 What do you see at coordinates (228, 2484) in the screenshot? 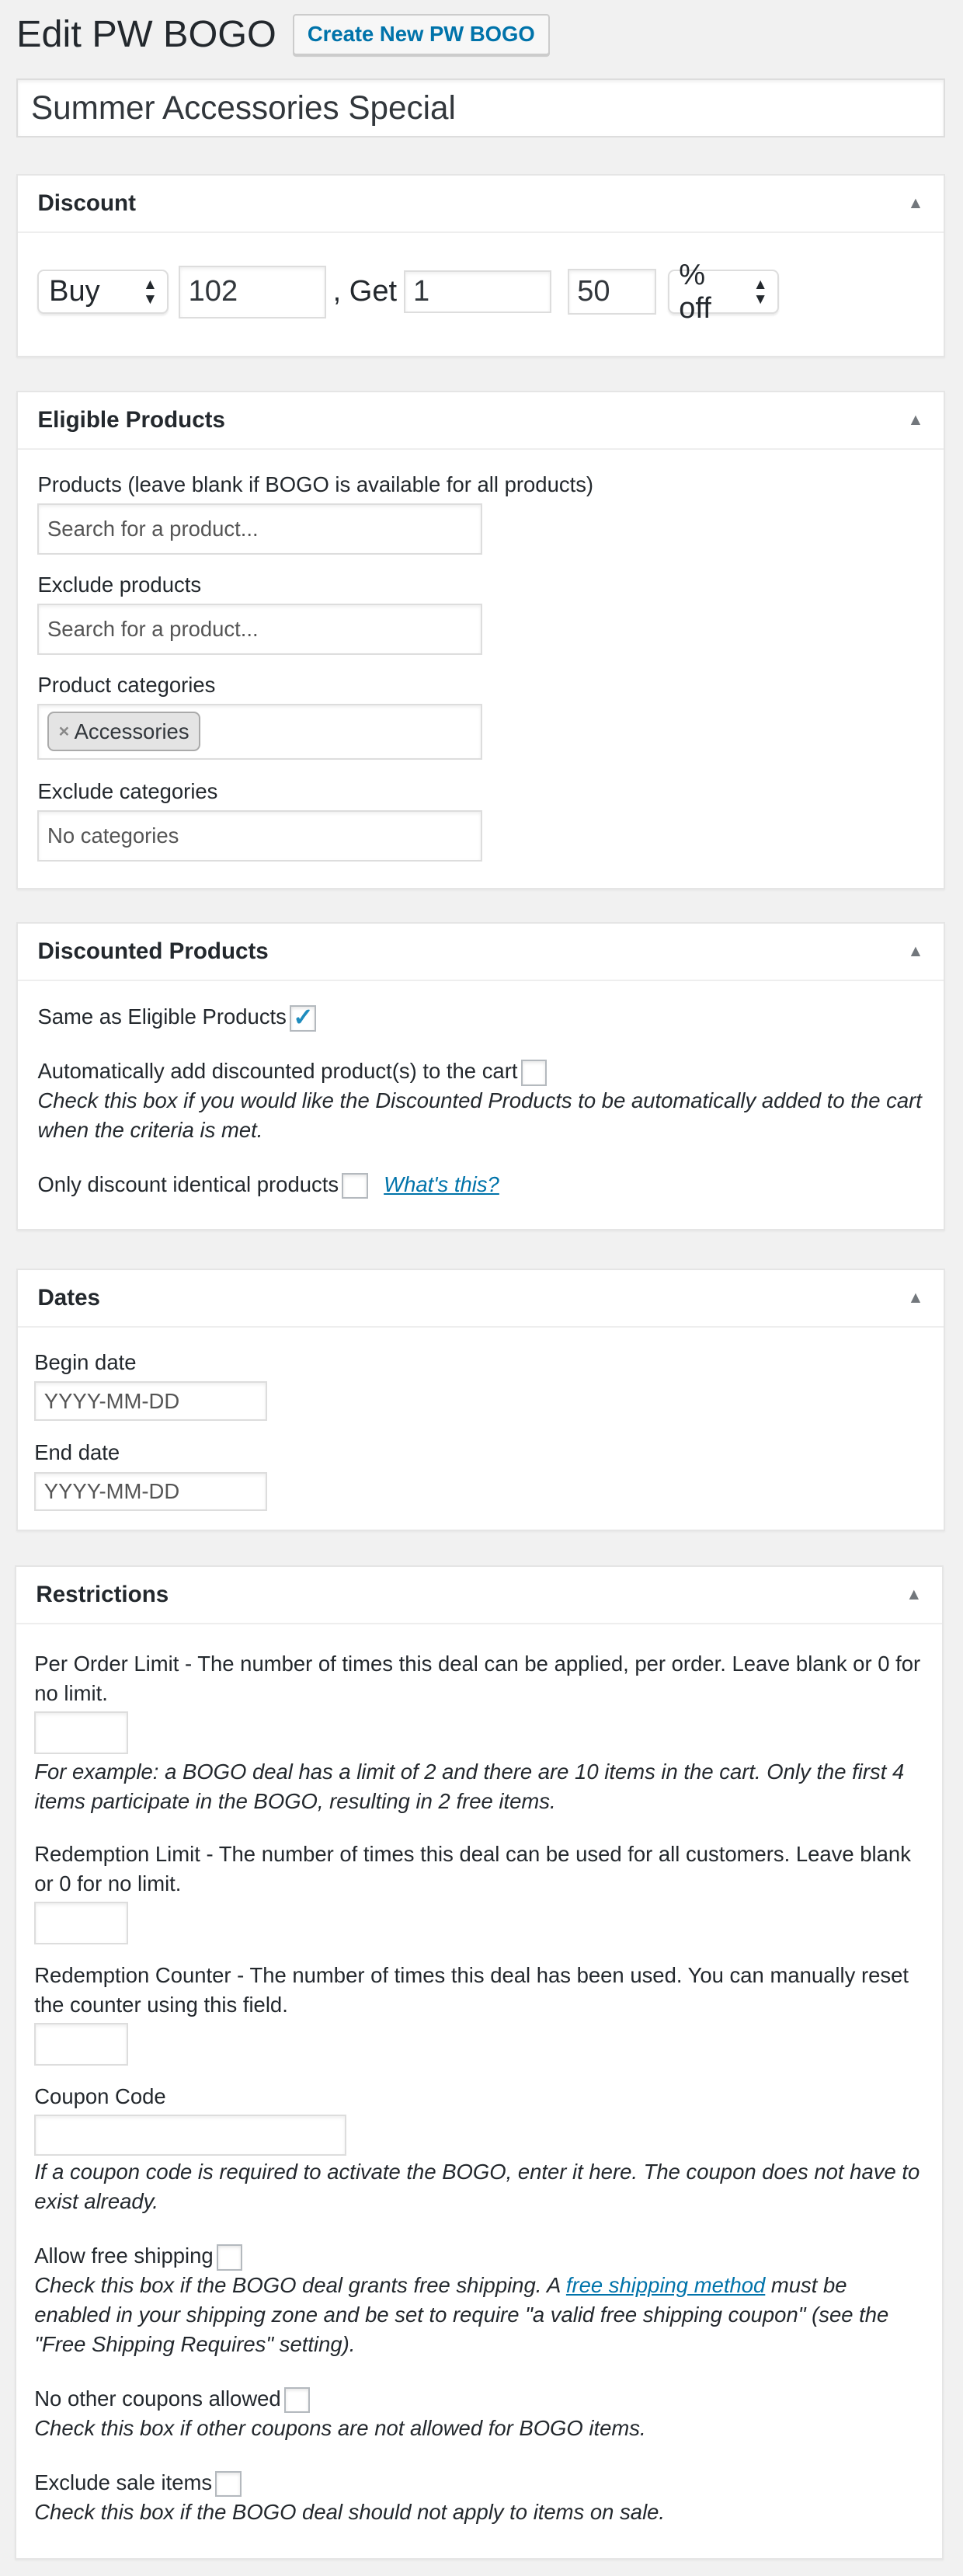
I see `exclude-sale-items-checkbox` at bounding box center [228, 2484].